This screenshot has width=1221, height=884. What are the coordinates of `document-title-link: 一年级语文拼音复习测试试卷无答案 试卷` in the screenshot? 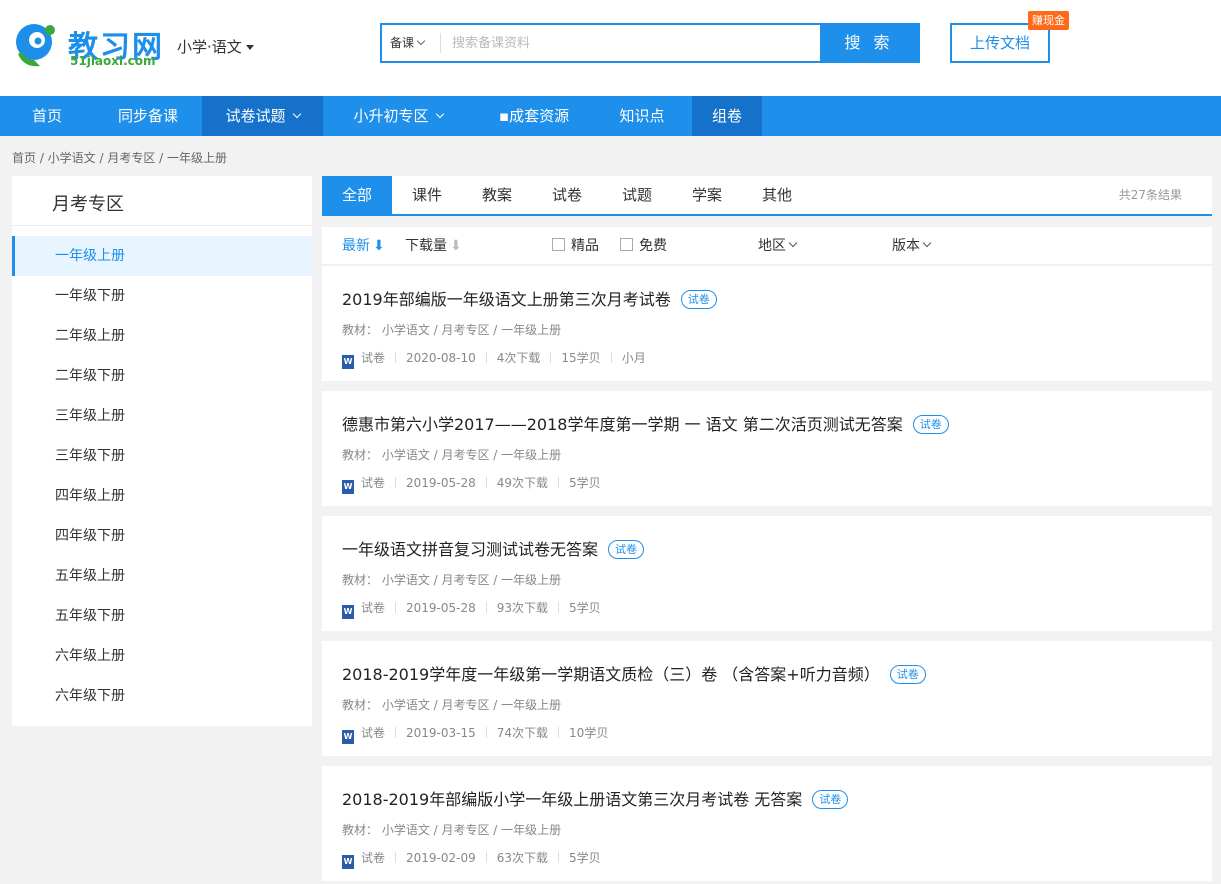 It's located at (493, 548).